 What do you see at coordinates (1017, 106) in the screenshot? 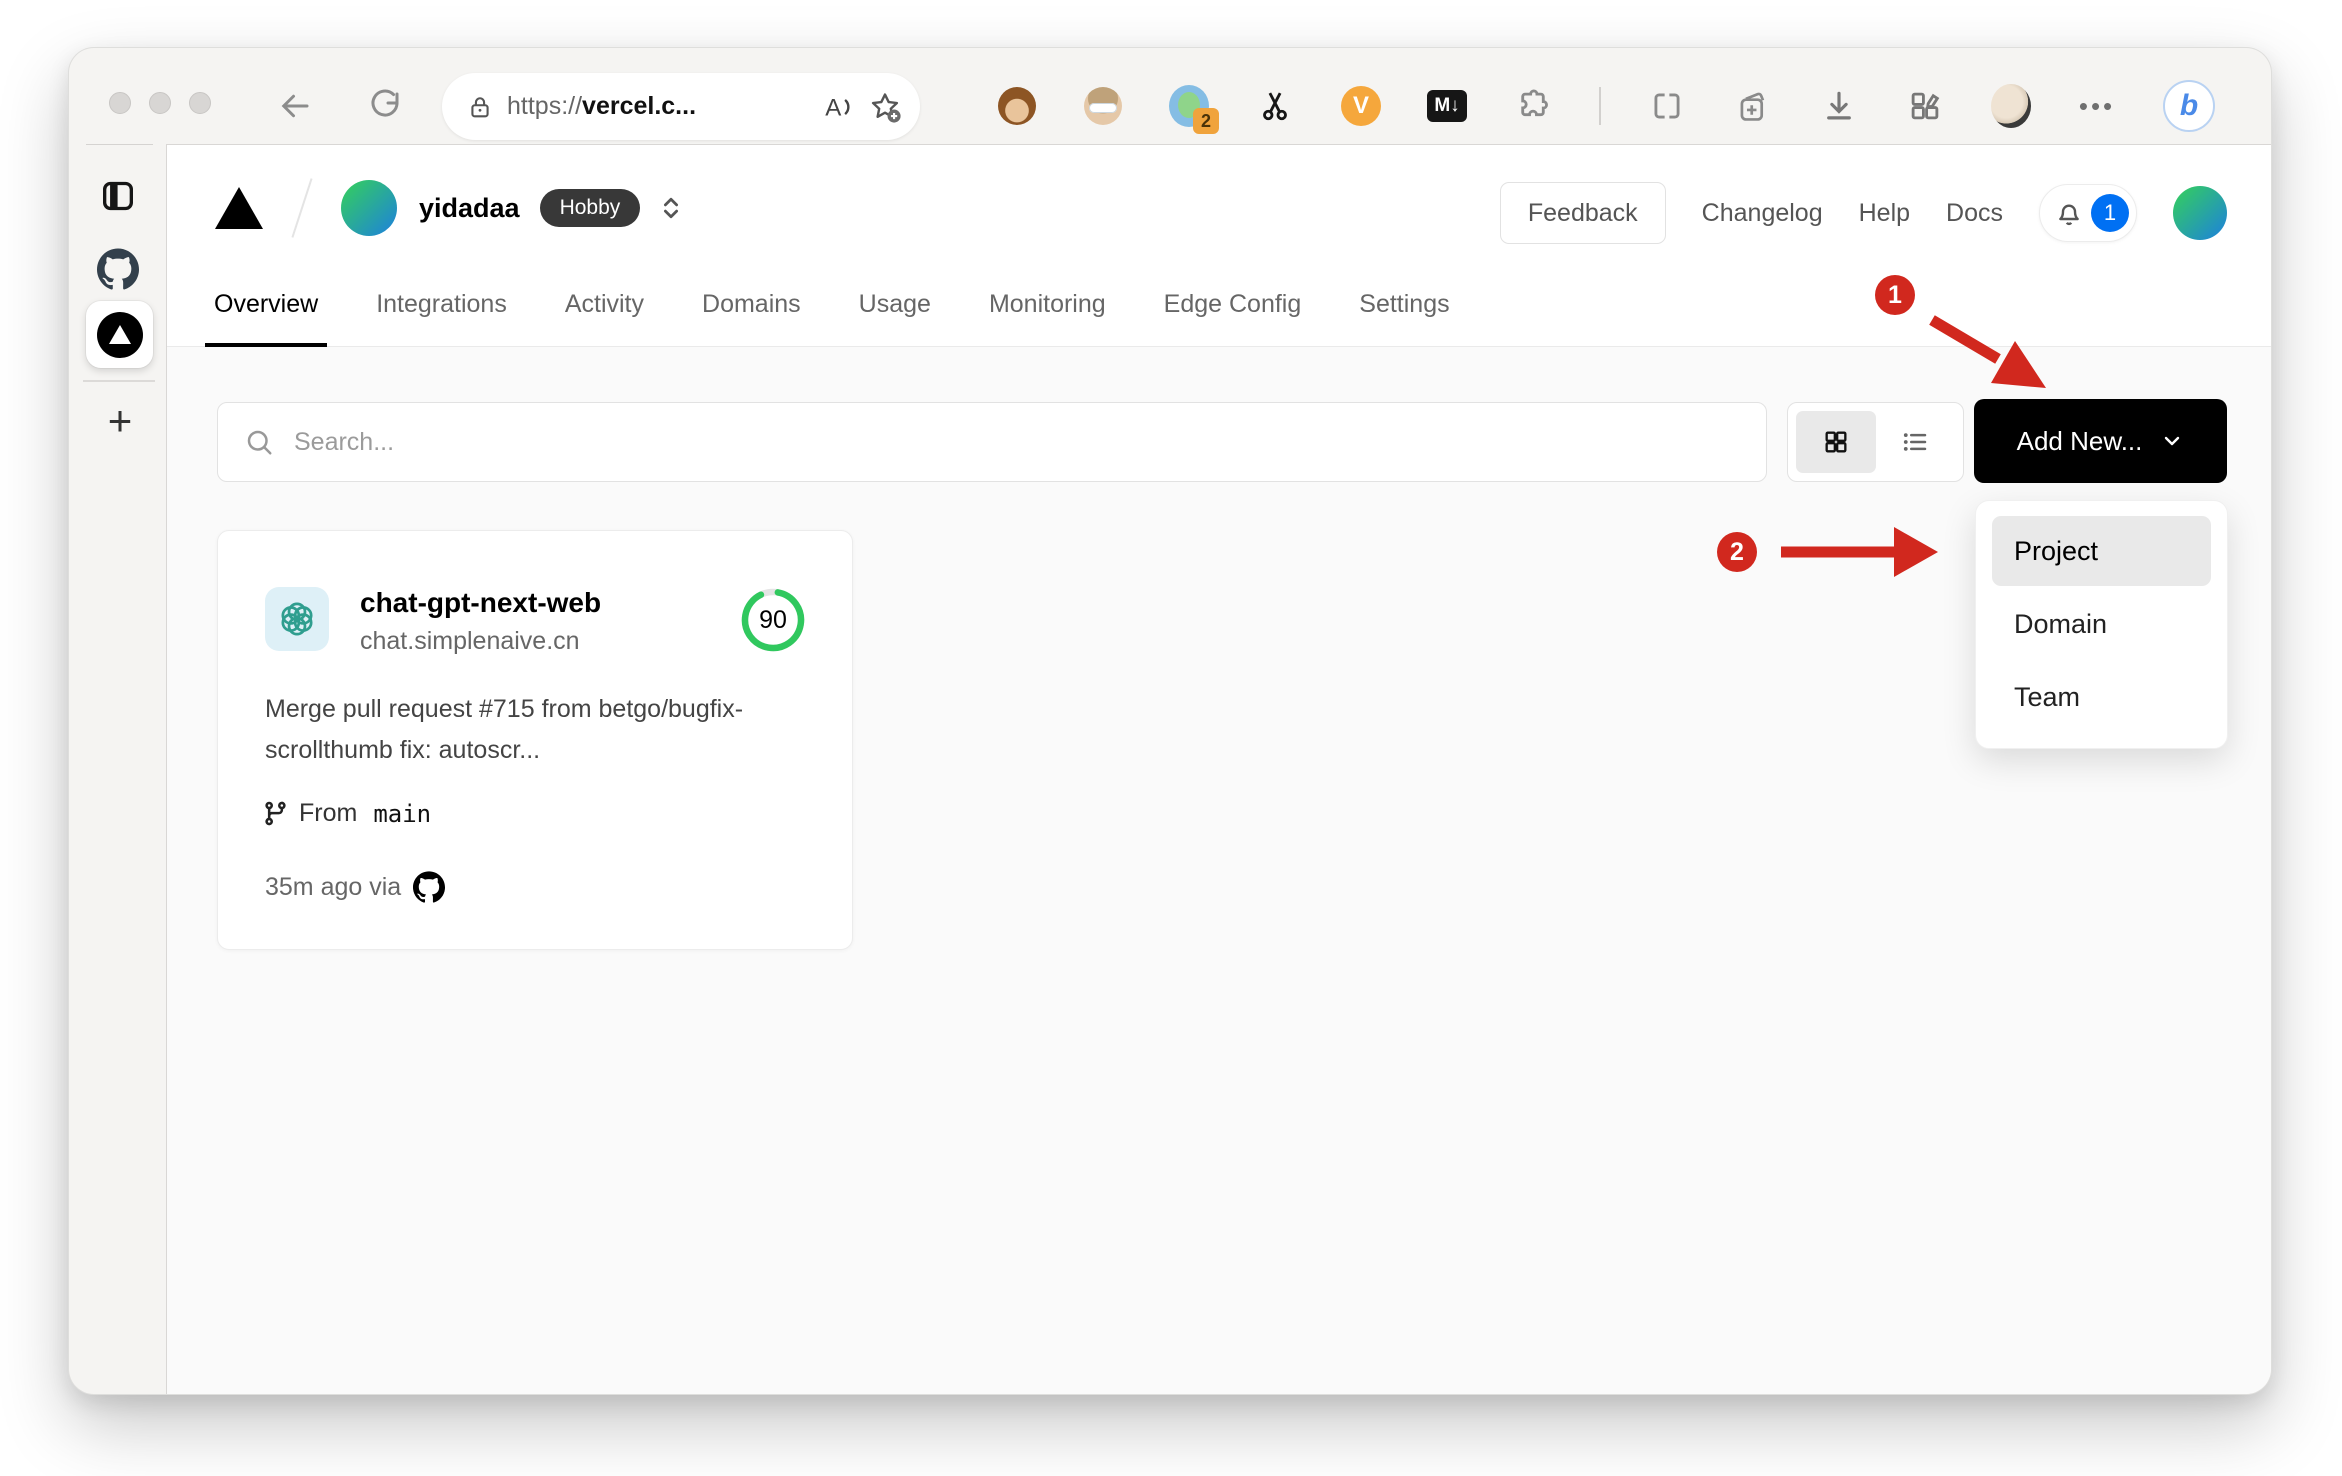
I see `monkey-extension-icon` at bounding box center [1017, 106].